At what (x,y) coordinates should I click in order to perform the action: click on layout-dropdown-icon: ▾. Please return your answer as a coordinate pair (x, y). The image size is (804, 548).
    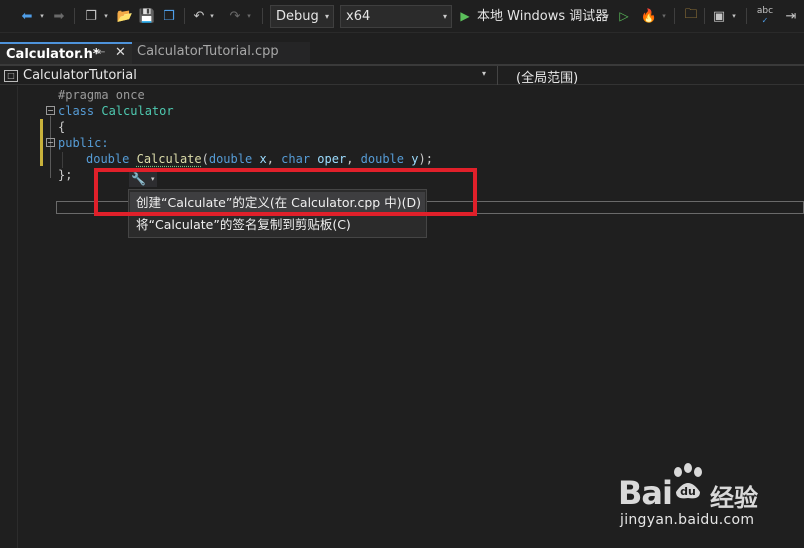
    Looking at the image, I should click on (734, 16).